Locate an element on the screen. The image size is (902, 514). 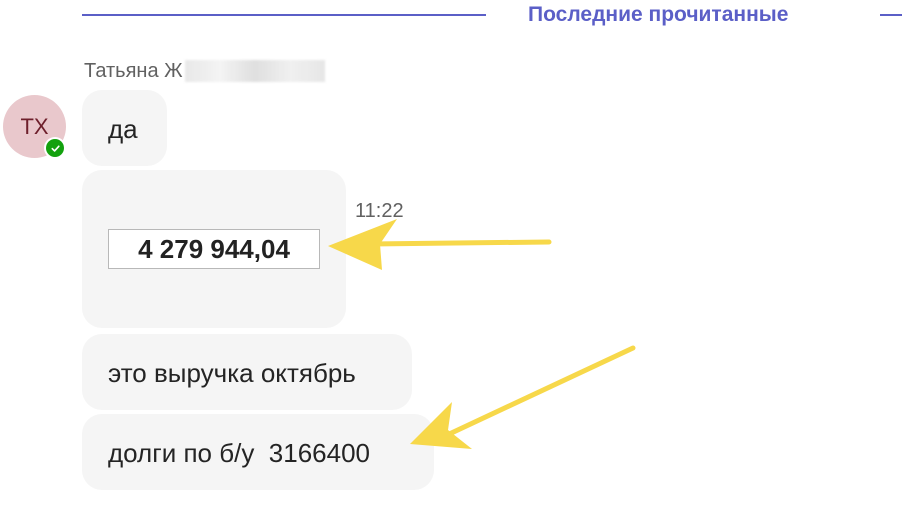
sender-name: Татьяна Ж is located at coordinates (133, 70).